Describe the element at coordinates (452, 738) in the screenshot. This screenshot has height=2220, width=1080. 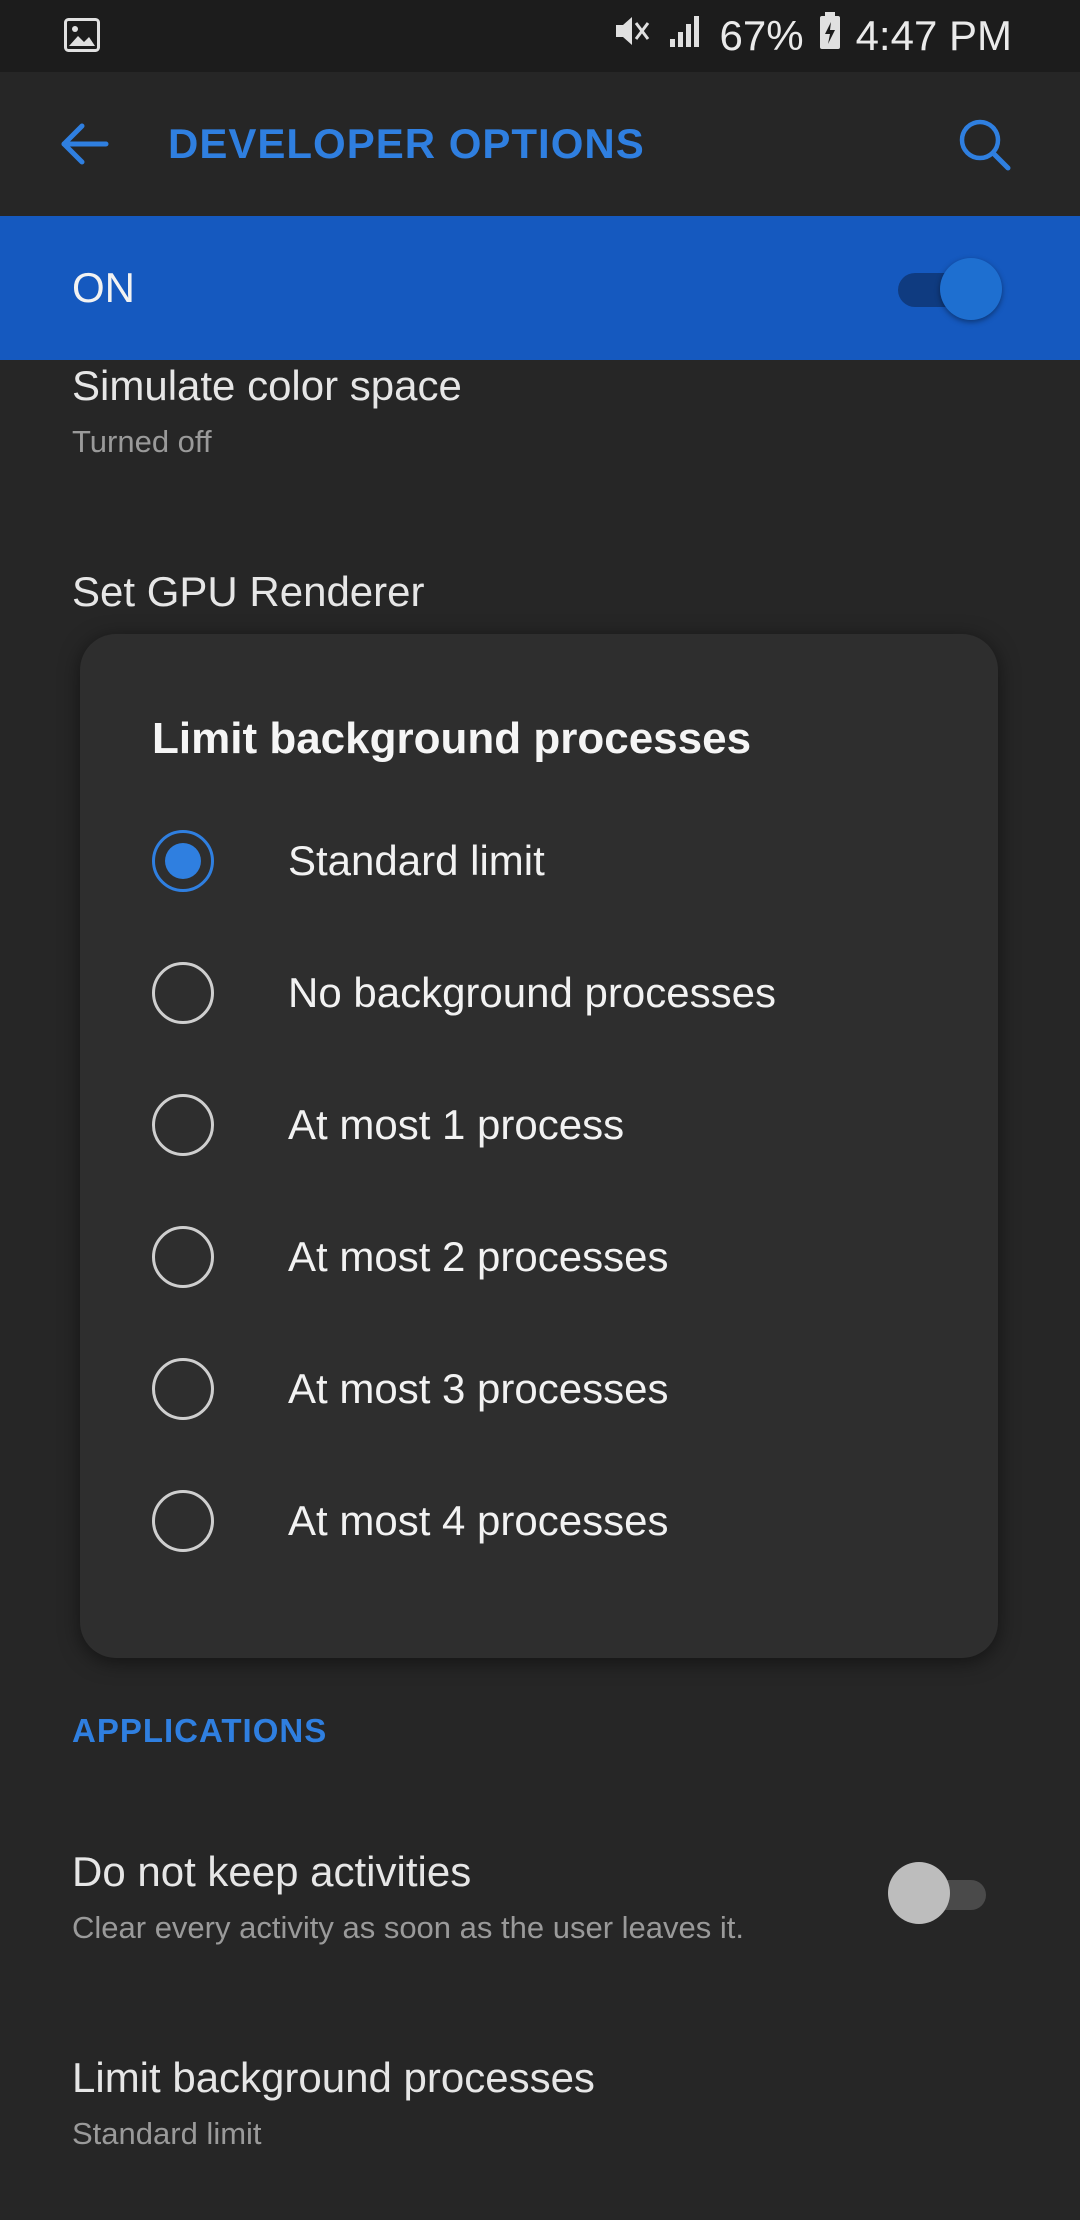
I see `dialog-title: Limit background processes` at that location.